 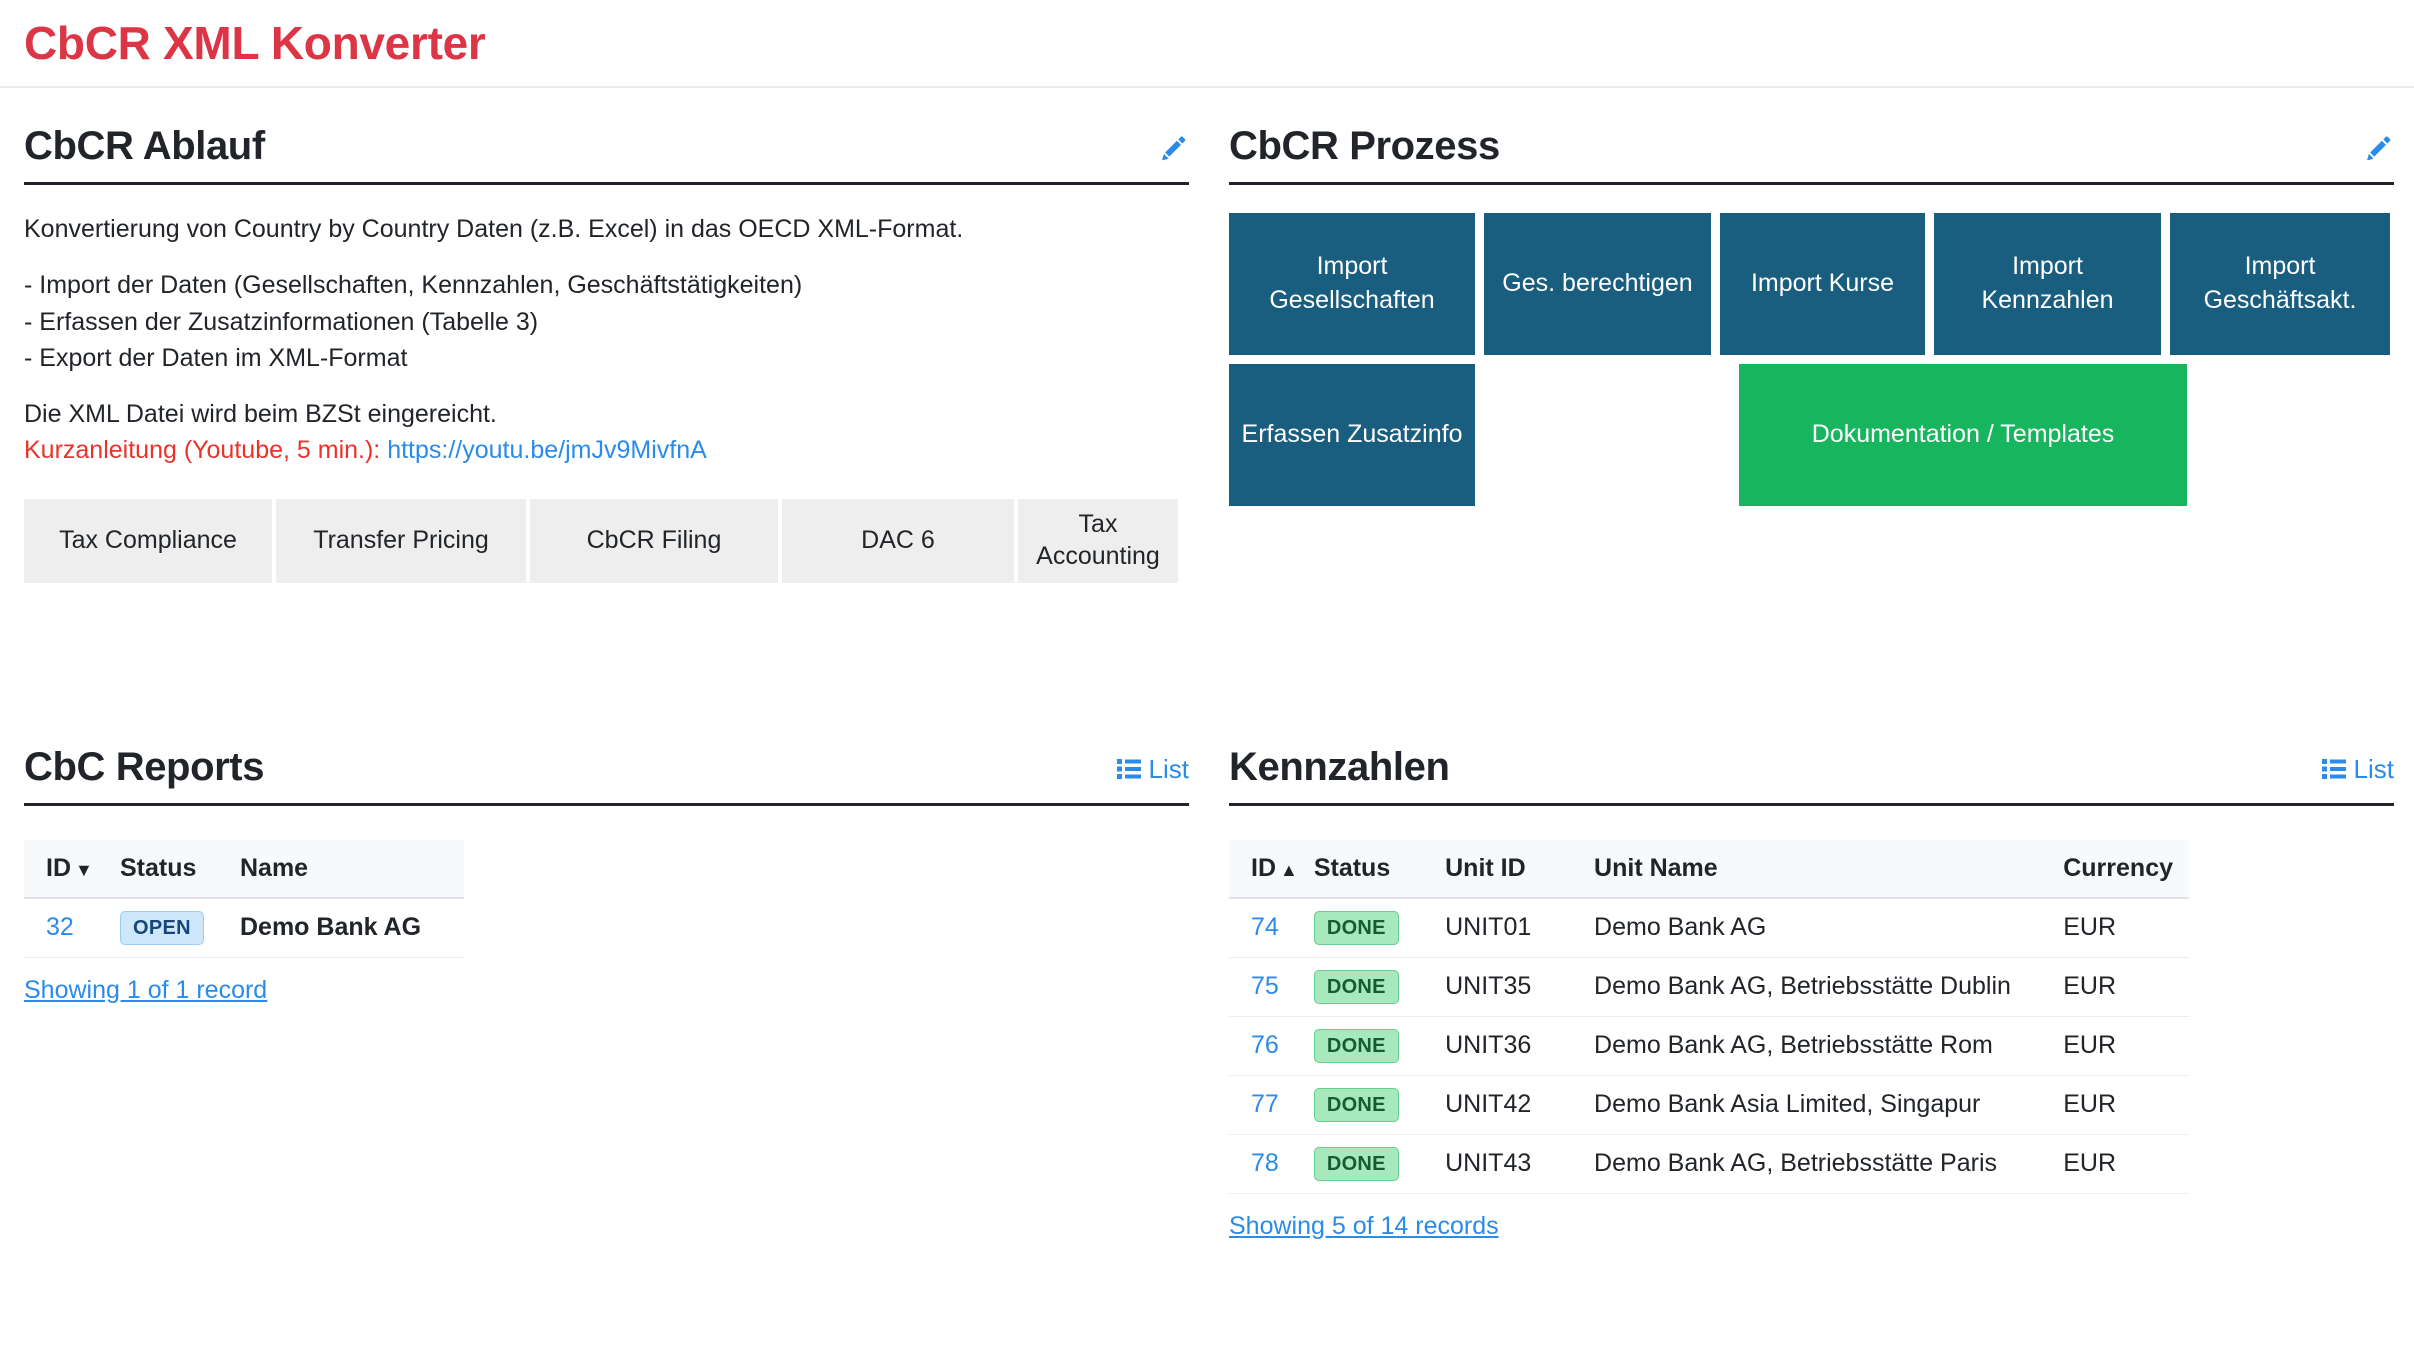 I want to click on col-header-name: Name, so click(x=352, y=869).